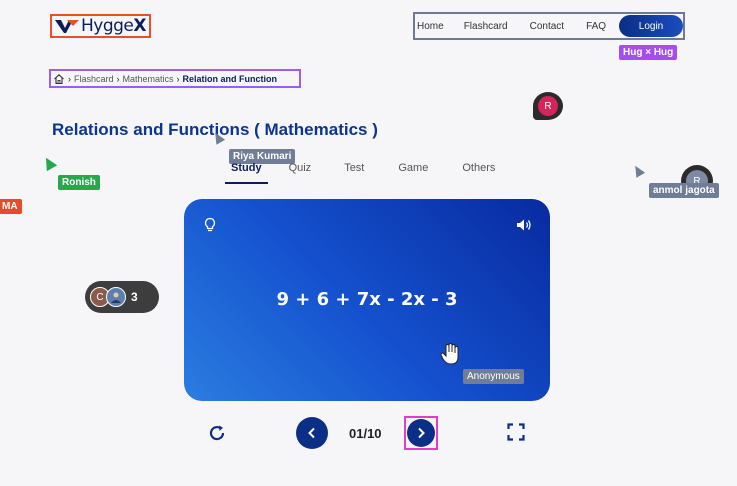 The height and width of the screenshot is (486, 737). I want to click on collaborator-tag-anonymous: Anonymous, so click(493, 376).